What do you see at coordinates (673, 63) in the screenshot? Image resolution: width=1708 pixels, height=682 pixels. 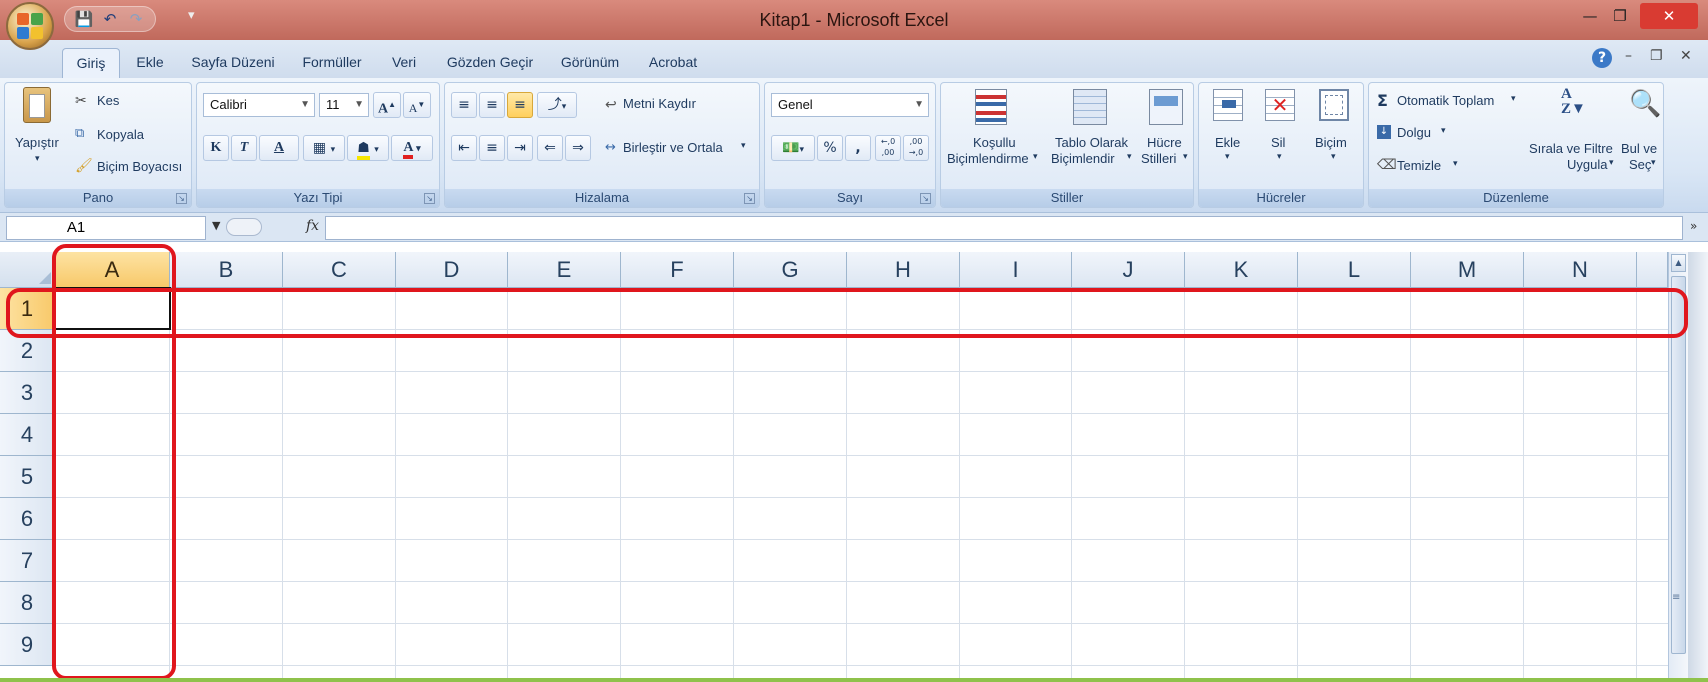 I see `tab-acrobat: Acrobat` at bounding box center [673, 63].